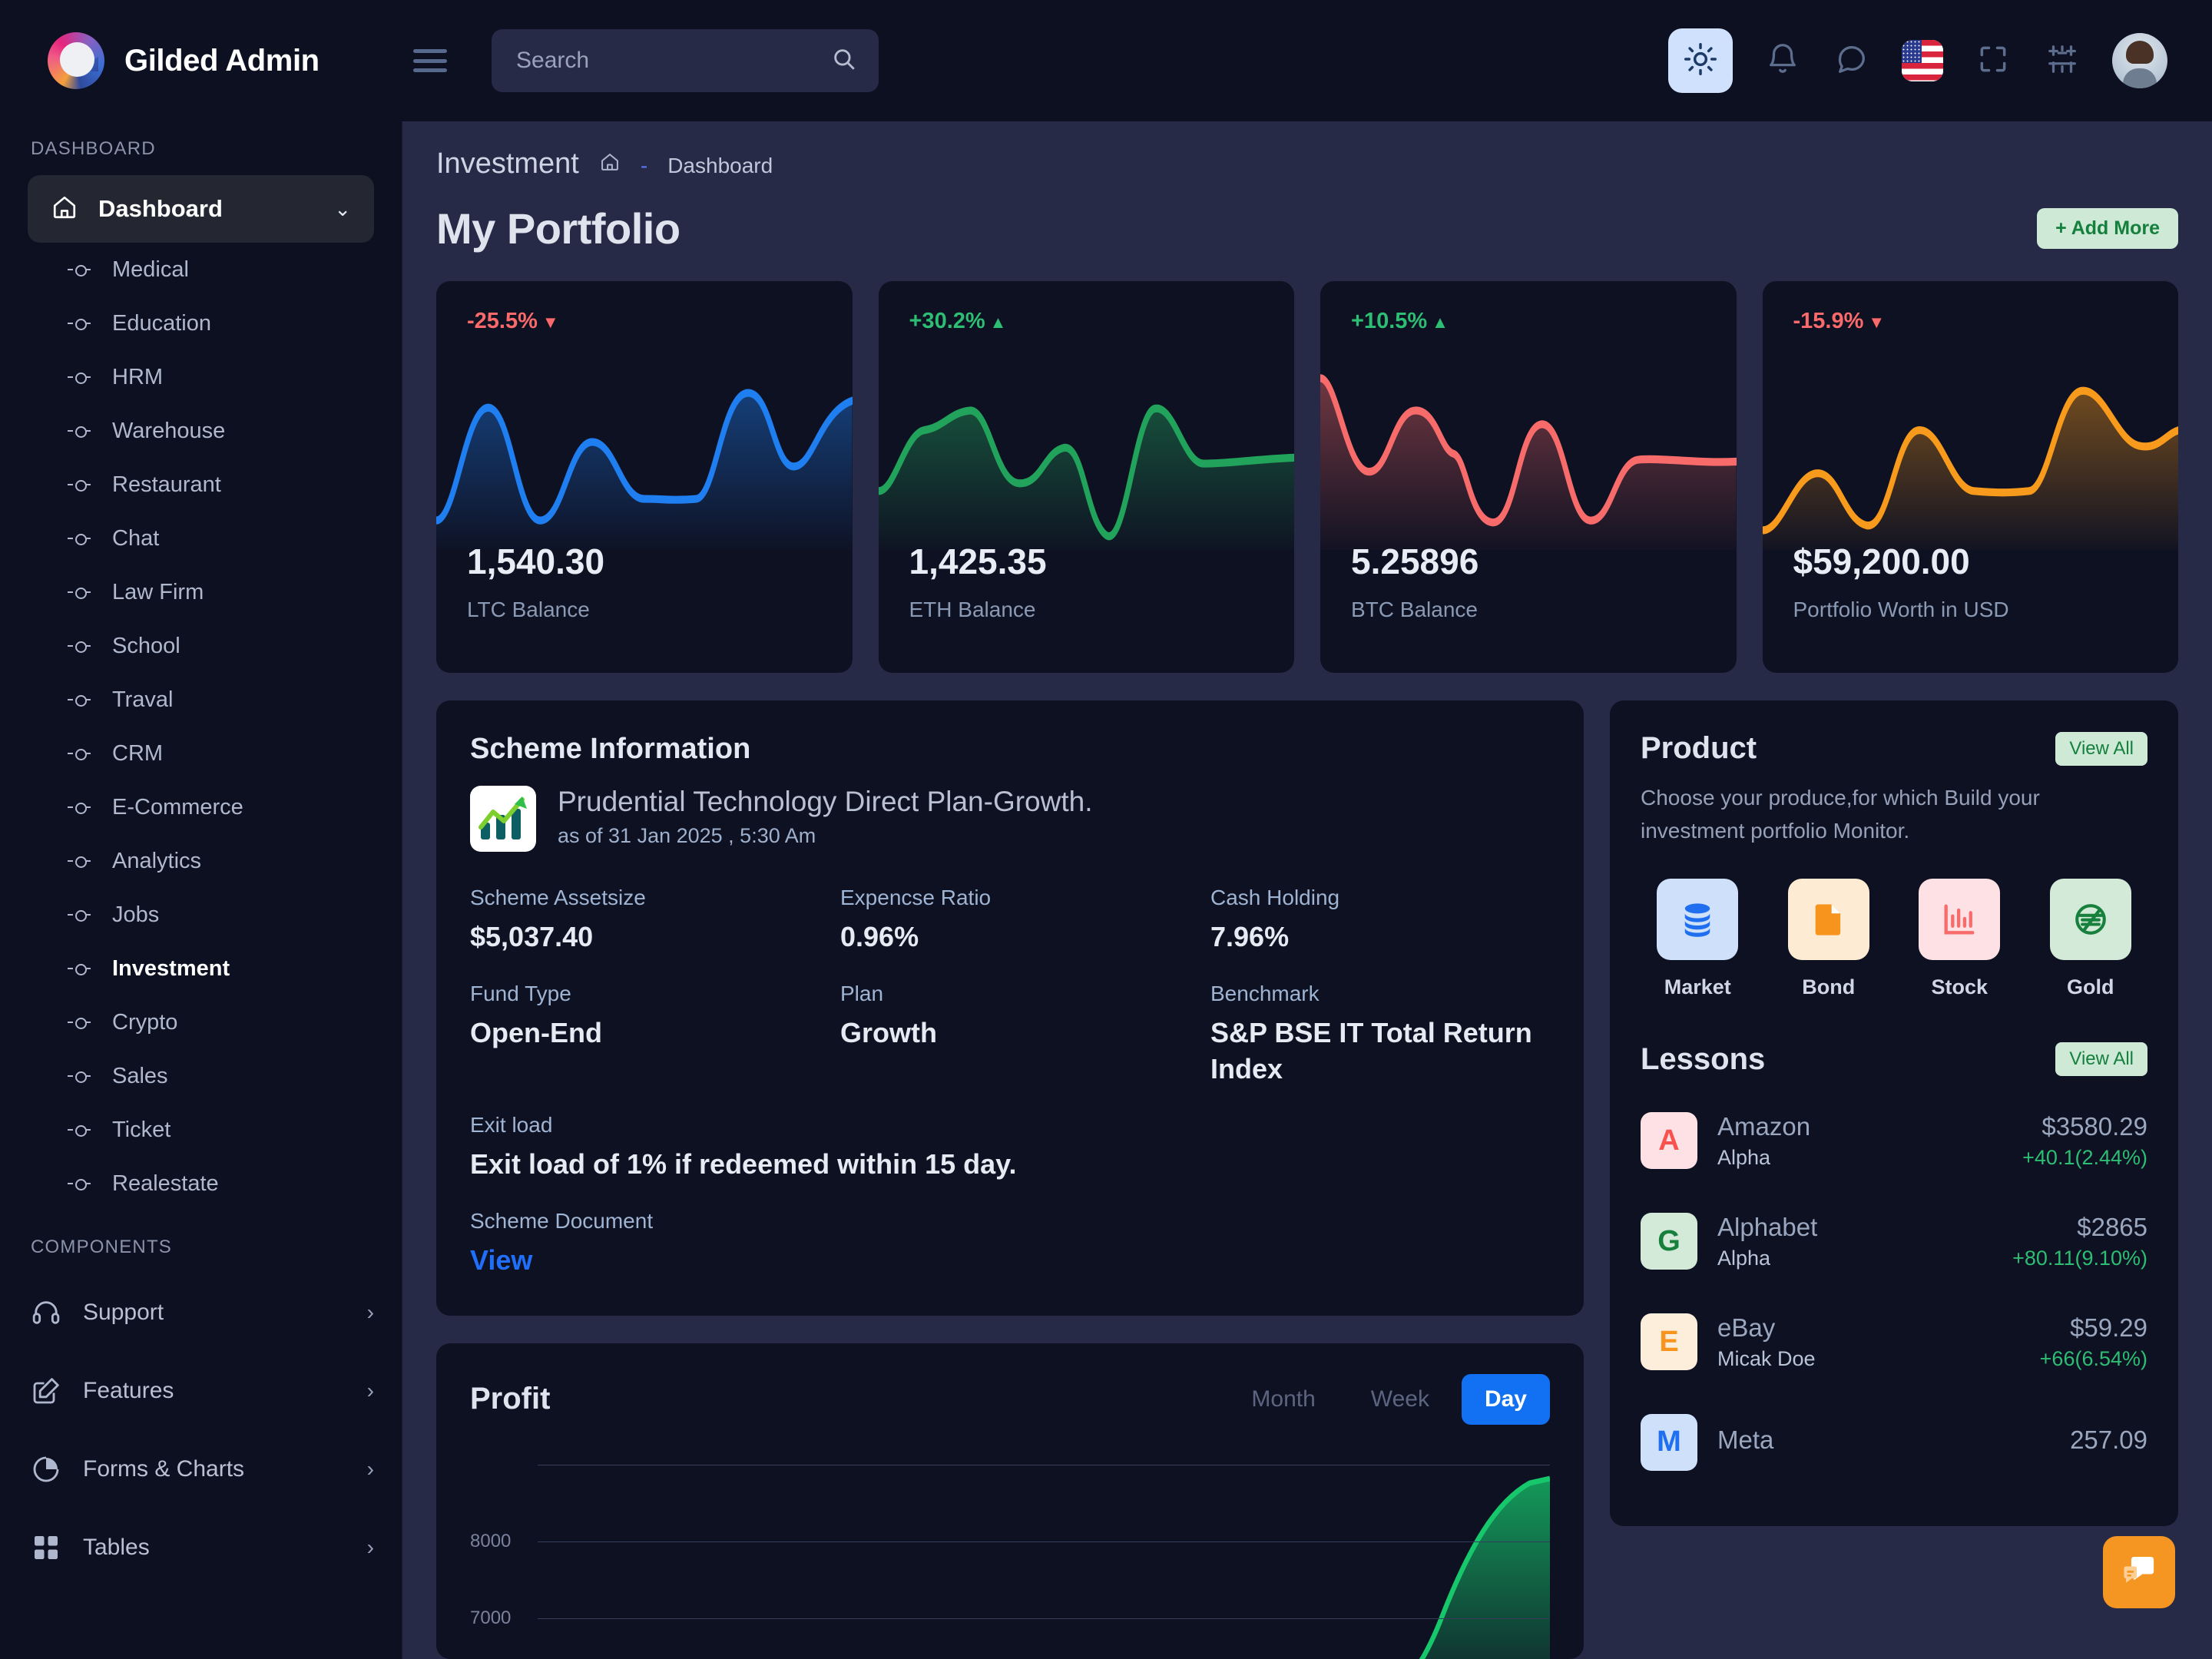 Image resolution: width=2212 pixels, height=1659 pixels. I want to click on sidebar-item-medical: Medical, so click(201, 269).